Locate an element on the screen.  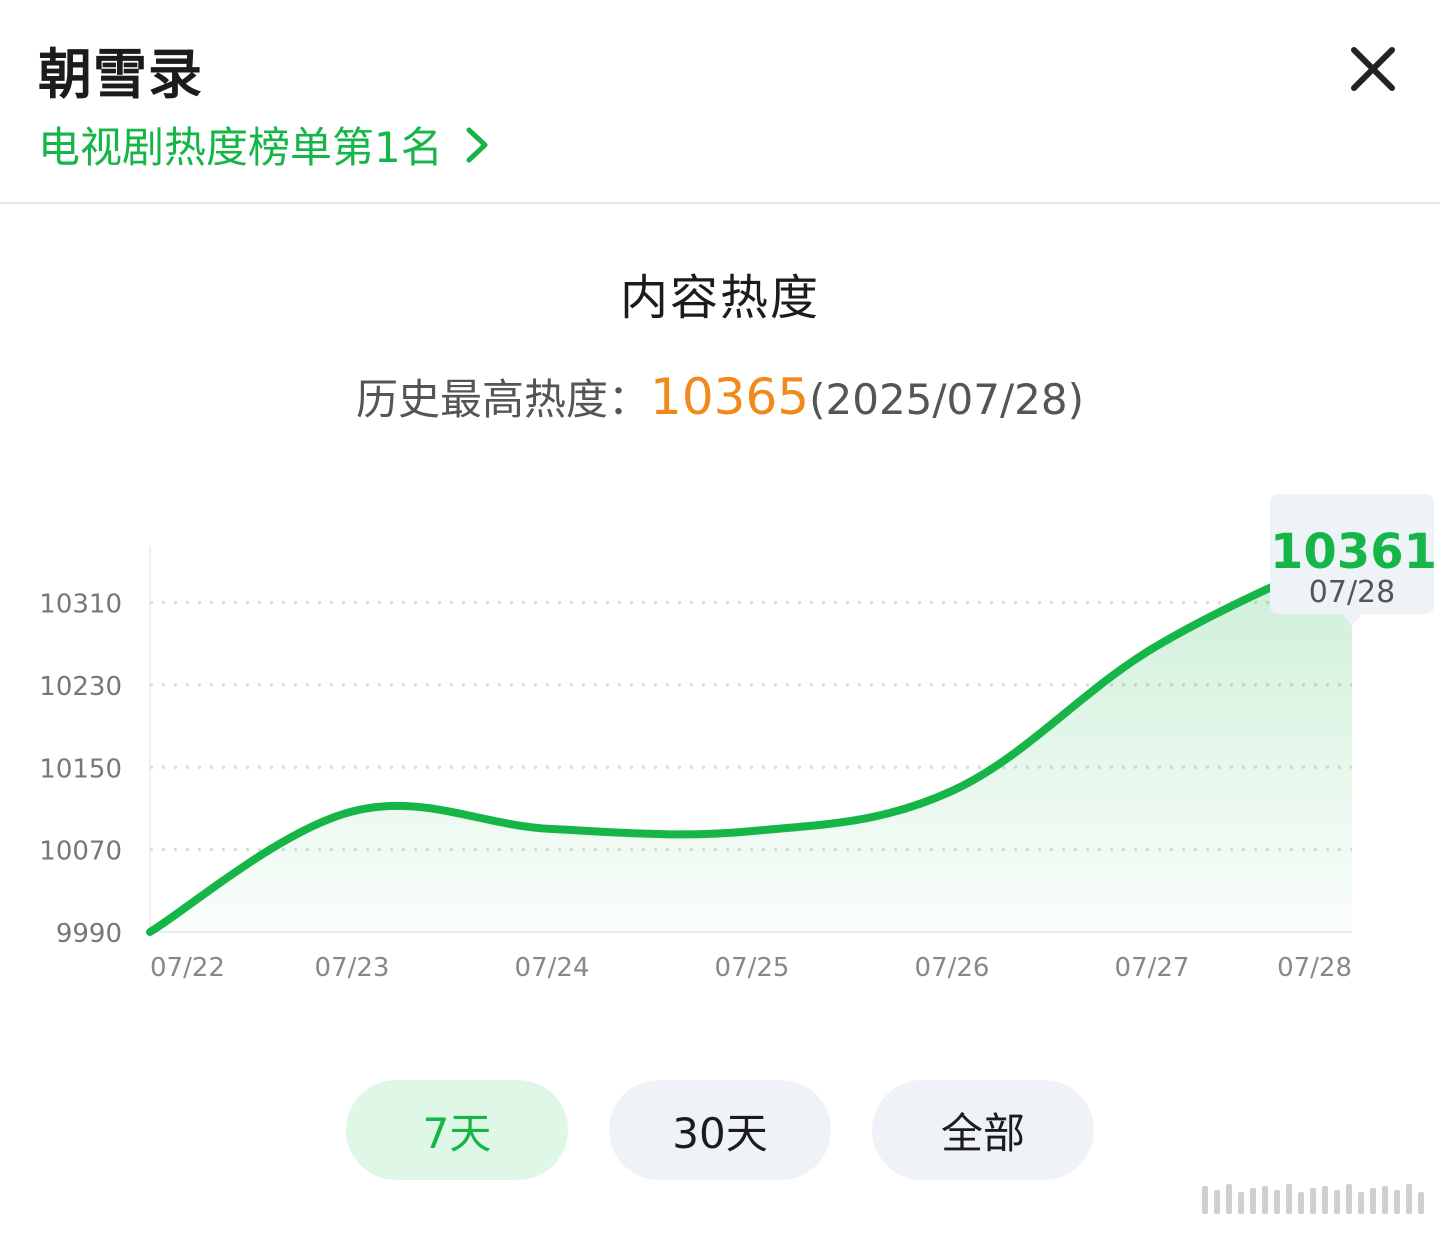
tab-30-days: 30天 is located at coordinates (720, 1130).